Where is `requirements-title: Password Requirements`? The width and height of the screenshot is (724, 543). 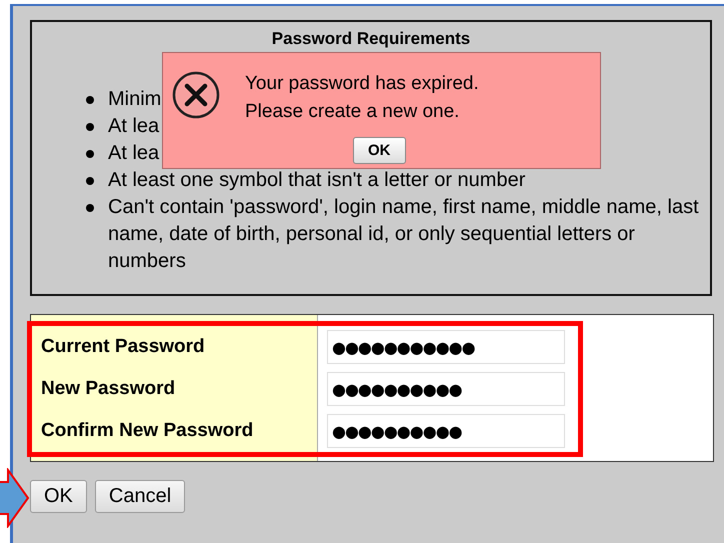 requirements-title: Password Requirements is located at coordinates (371, 39).